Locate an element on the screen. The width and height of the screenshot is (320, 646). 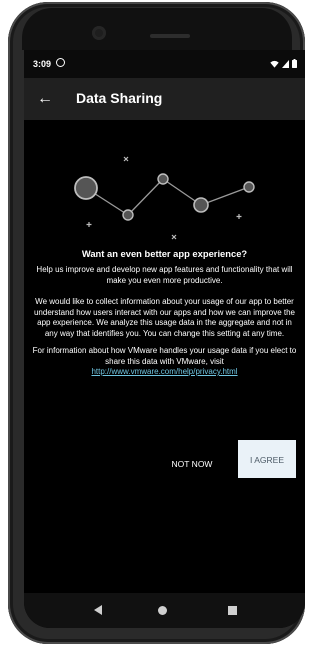
not-now-button: NOT NOW is located at coordinates (192, 463).